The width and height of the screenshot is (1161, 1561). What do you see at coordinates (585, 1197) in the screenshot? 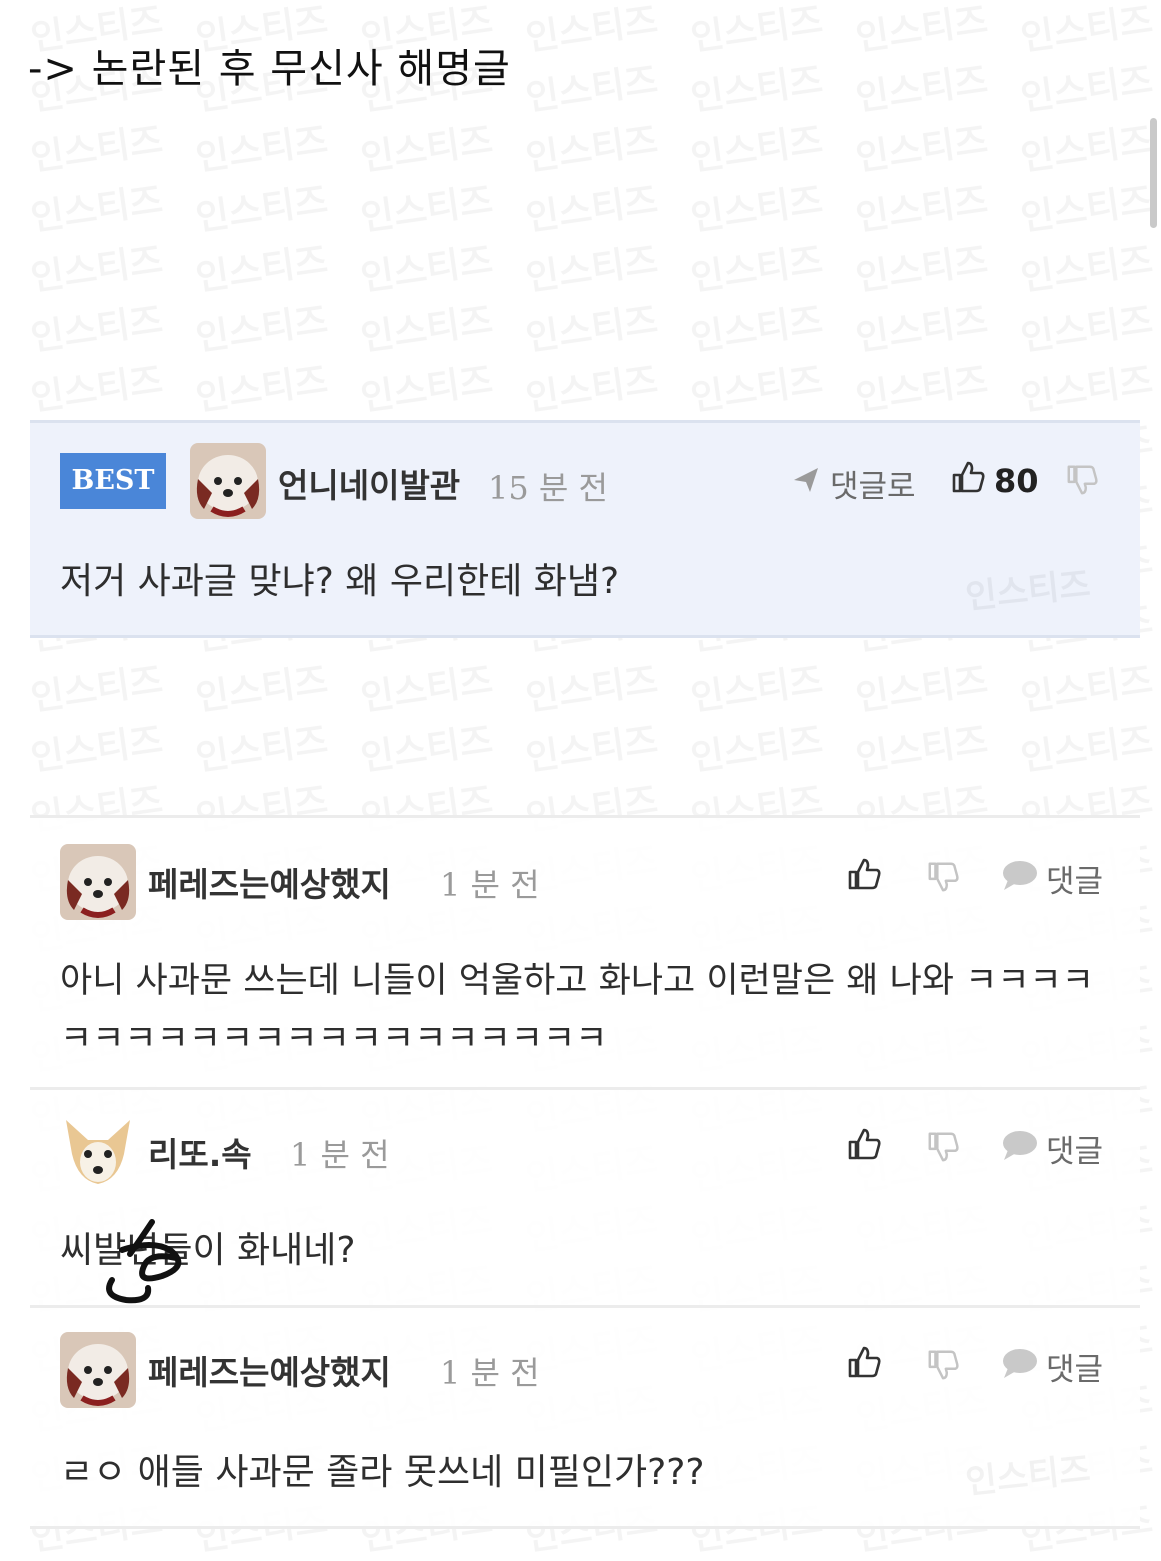
I see `comment-item: 리또.속 1 분 전 댓글 씨발년들이 화내네?` at bounding box center [585, 1197].